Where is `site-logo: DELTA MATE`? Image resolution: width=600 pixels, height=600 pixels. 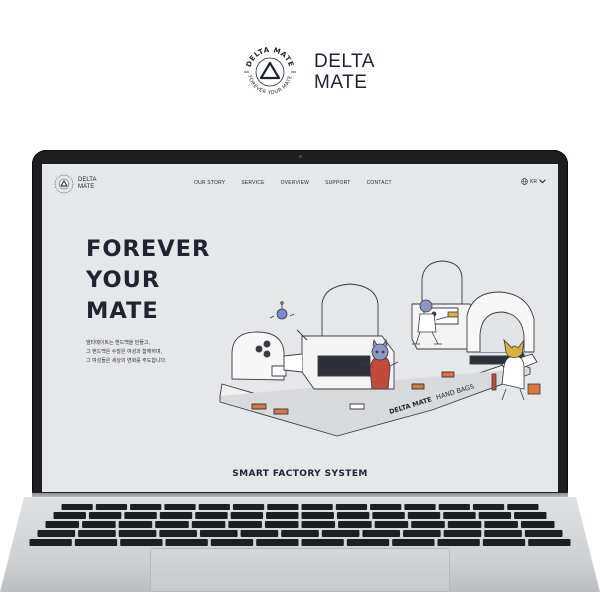 site-logo: DELTA MATE is located at coordinates (75, 184).